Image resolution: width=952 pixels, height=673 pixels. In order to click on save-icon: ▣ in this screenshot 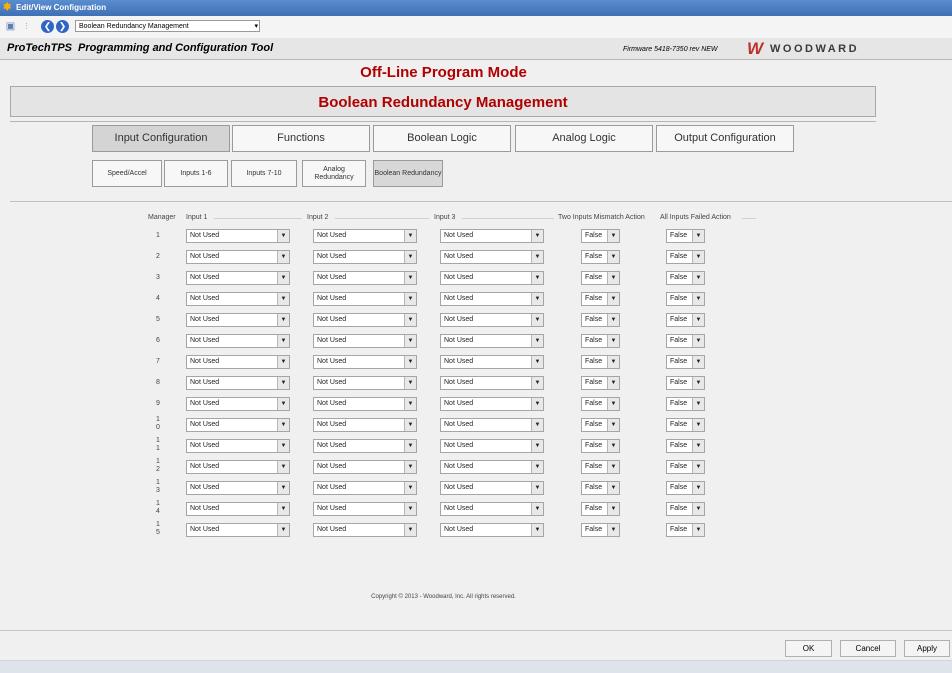, I will do `click(10, 26)`.